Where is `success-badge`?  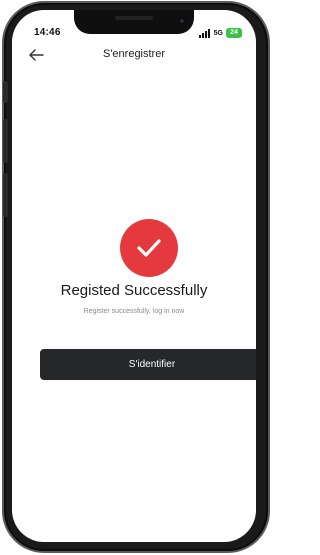
success-badge is located at coordinates (149, 248).